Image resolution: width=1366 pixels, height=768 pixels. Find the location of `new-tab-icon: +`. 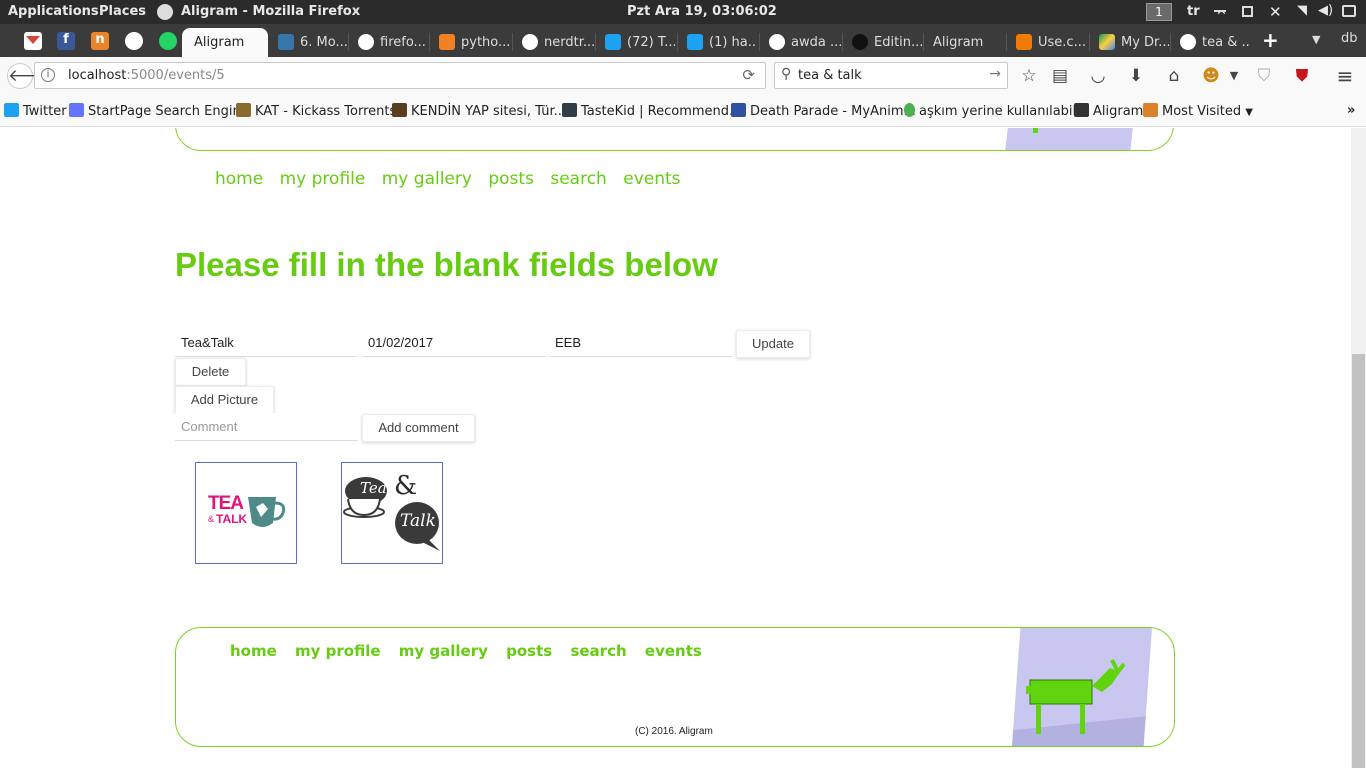

new-tab-icon: + is located at coordinates (1270, 40).